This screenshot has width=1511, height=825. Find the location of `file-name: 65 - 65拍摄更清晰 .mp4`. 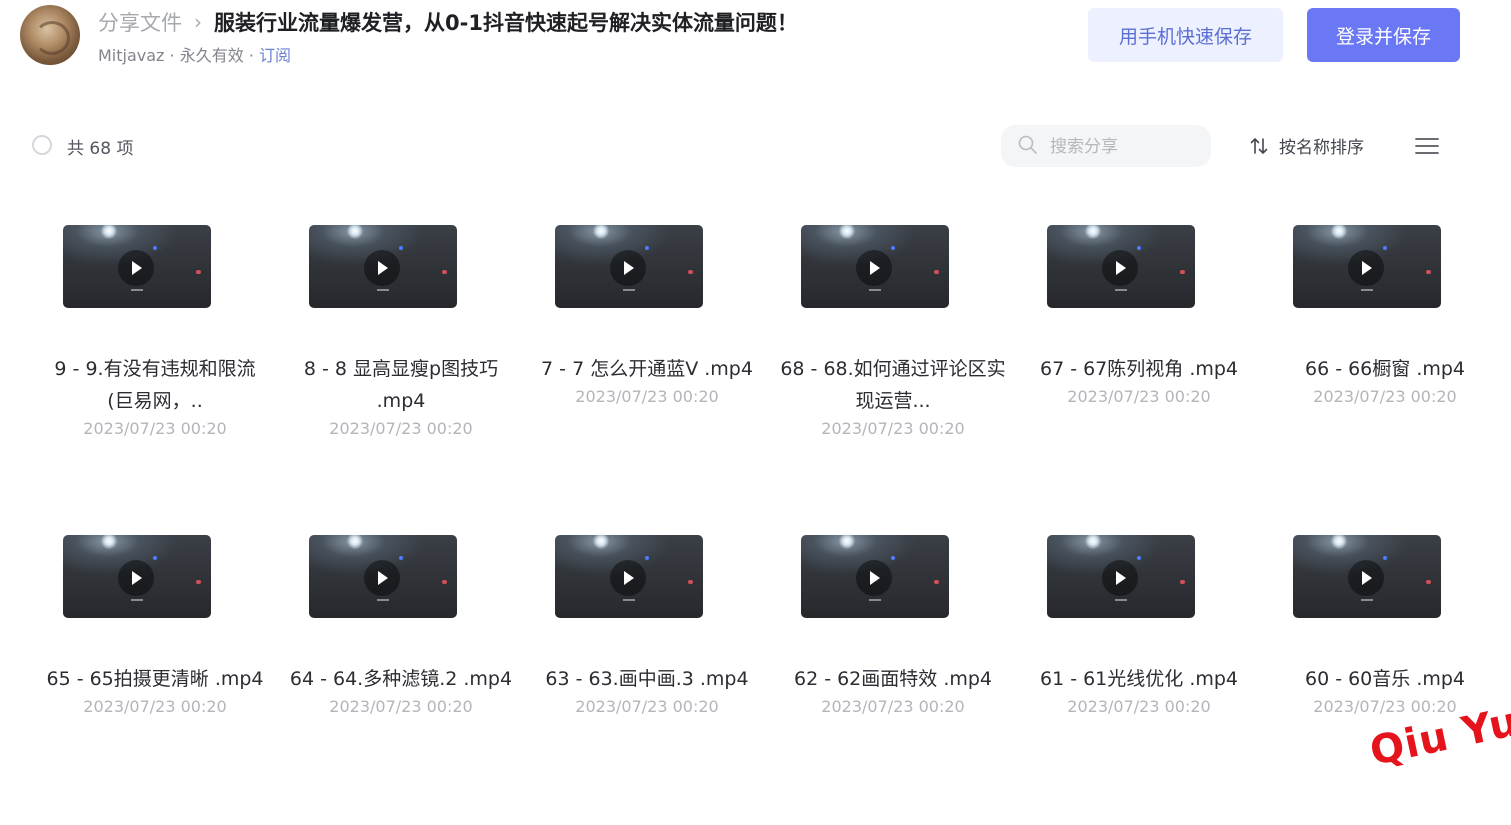

file-name: 65 - 65拍摄更清晰 .mp4 is located at coordinates (155, 679).